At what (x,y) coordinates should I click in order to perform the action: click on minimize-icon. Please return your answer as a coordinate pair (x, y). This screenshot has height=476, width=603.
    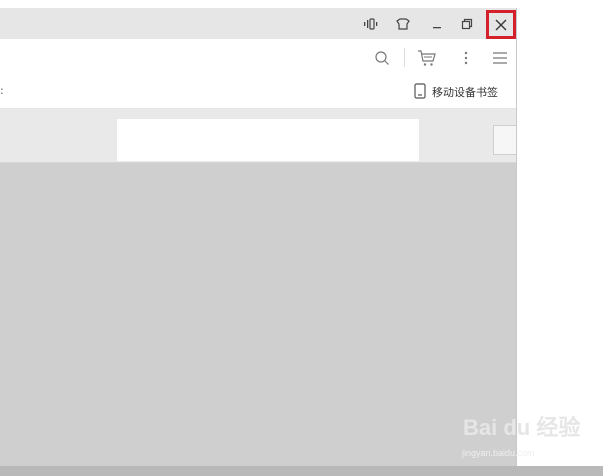
    Looking at the image, I should click on (437, 23).